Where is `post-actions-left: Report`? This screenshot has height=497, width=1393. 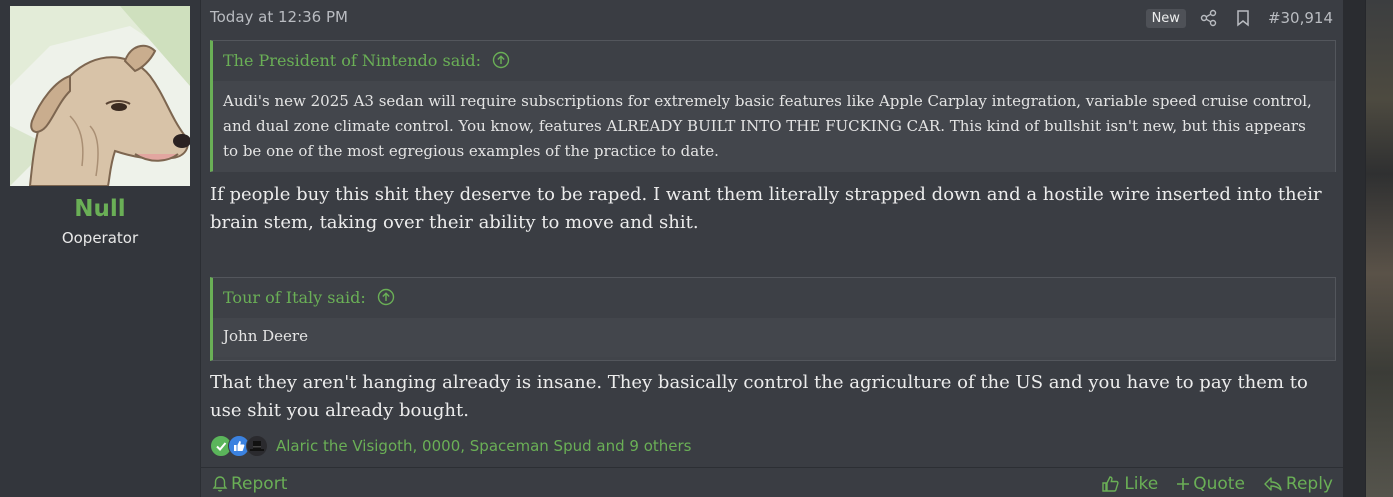
post-actions-left: Report is located at coordinates (249, 484).